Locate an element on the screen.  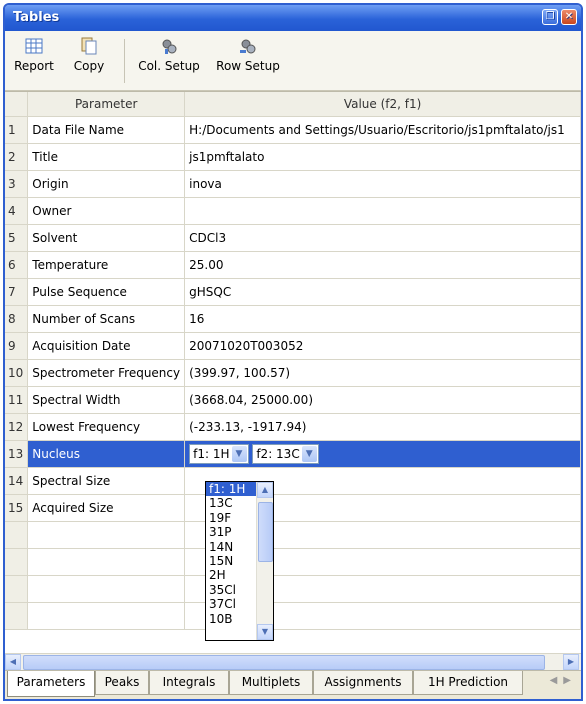
table-row: 8 Number of Scans 16 is located at coordinates (293, 319).